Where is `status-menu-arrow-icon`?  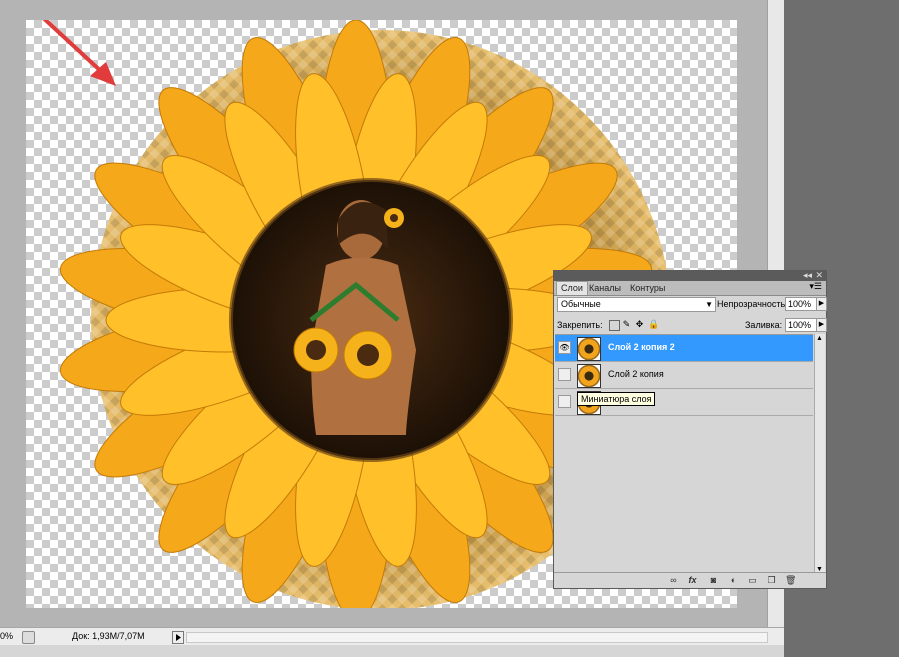
status-menu-arrow-icon is located at coordinates (178, 637).